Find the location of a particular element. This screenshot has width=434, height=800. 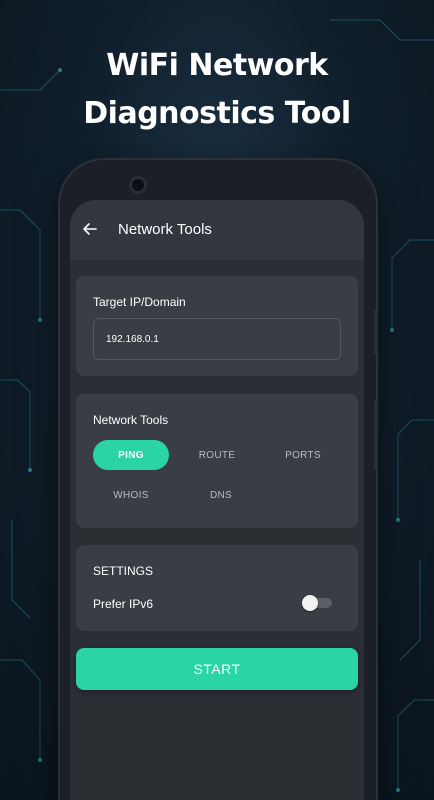

tool-whois-button: WHOIS is located at coordinates (131, 495).